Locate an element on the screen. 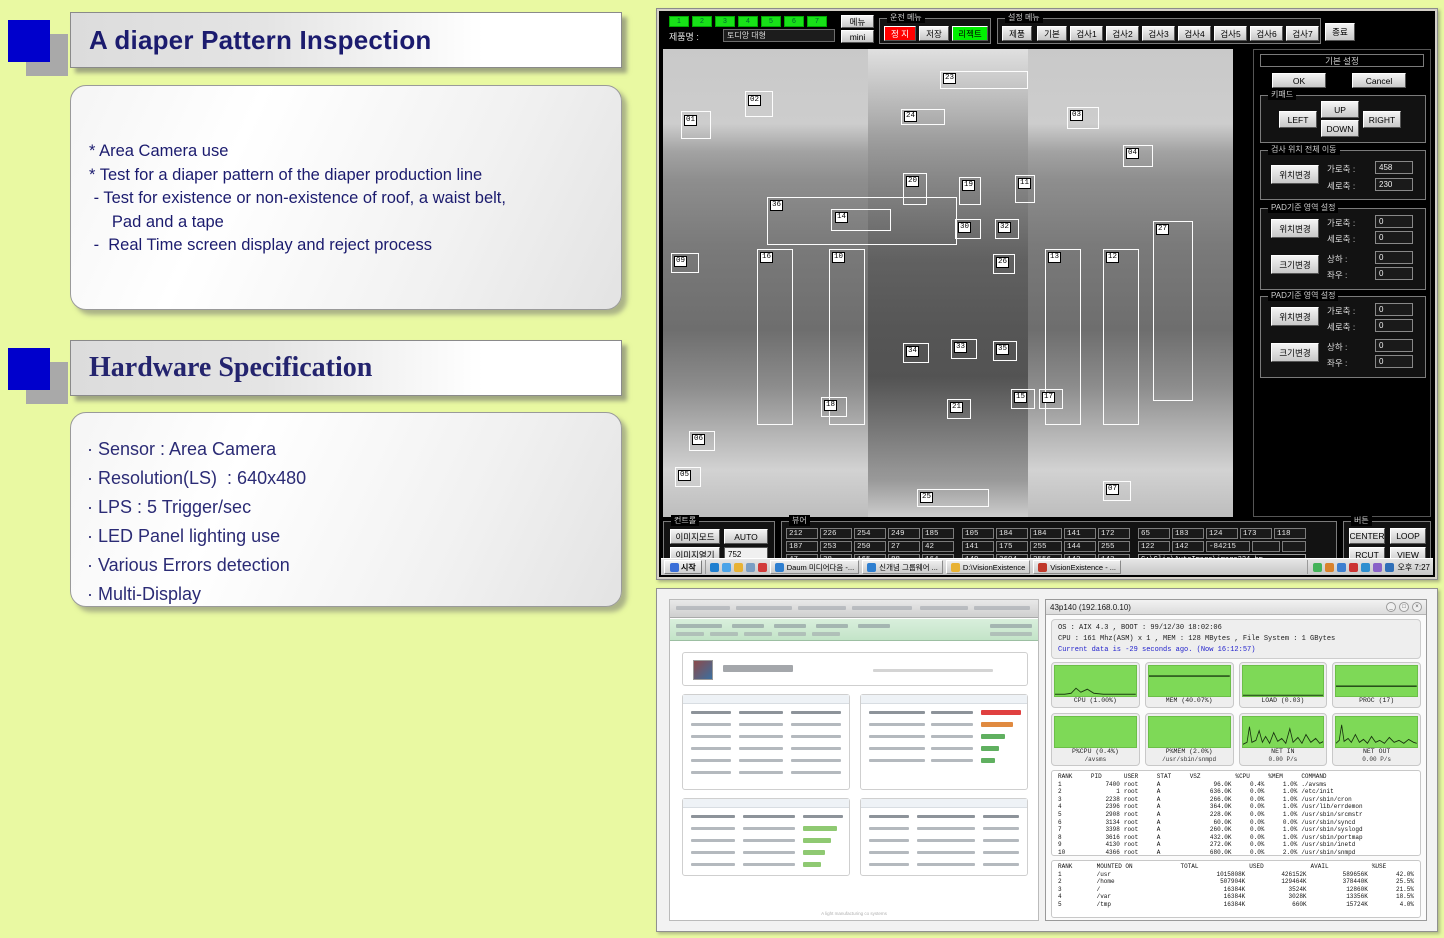  settings-menu-inspect7-button: 검사7 is located at coordinates (1302, 33).